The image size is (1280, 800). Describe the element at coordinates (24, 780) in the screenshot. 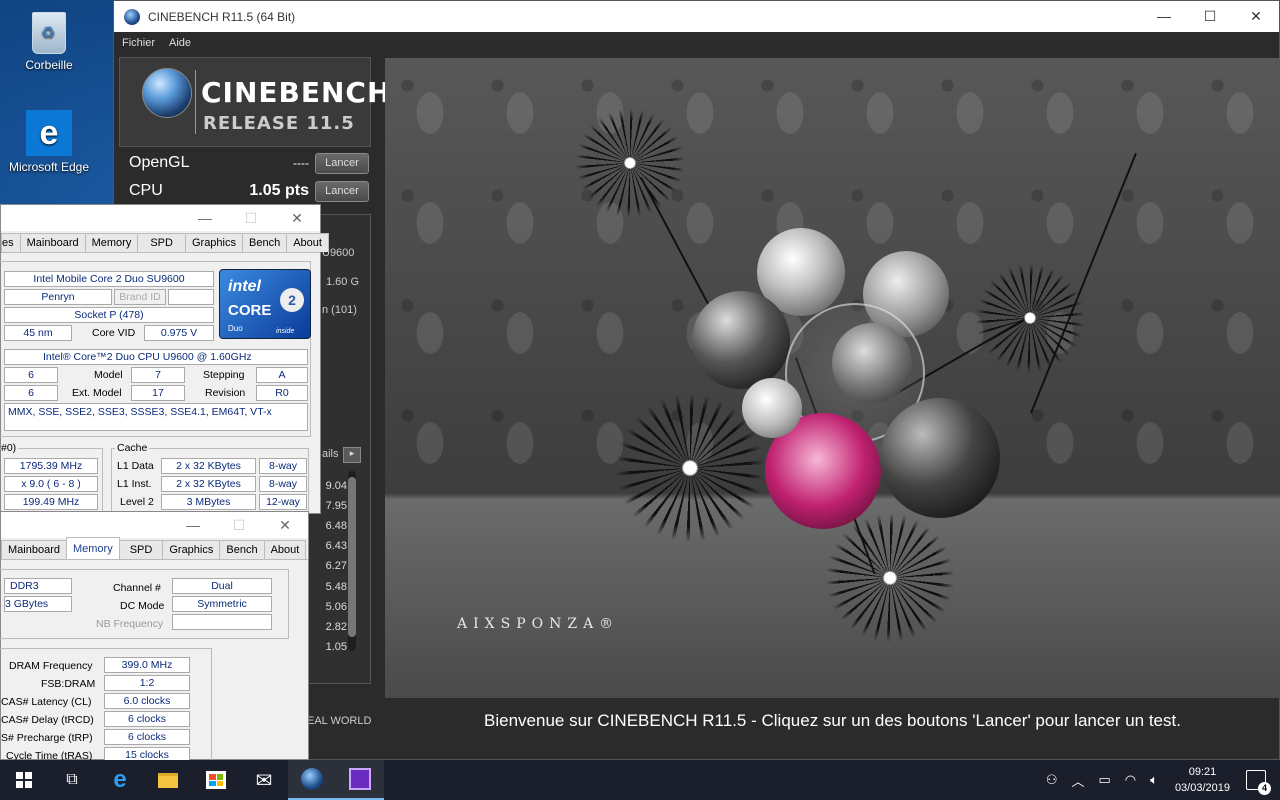

I see `start-button` at that location.